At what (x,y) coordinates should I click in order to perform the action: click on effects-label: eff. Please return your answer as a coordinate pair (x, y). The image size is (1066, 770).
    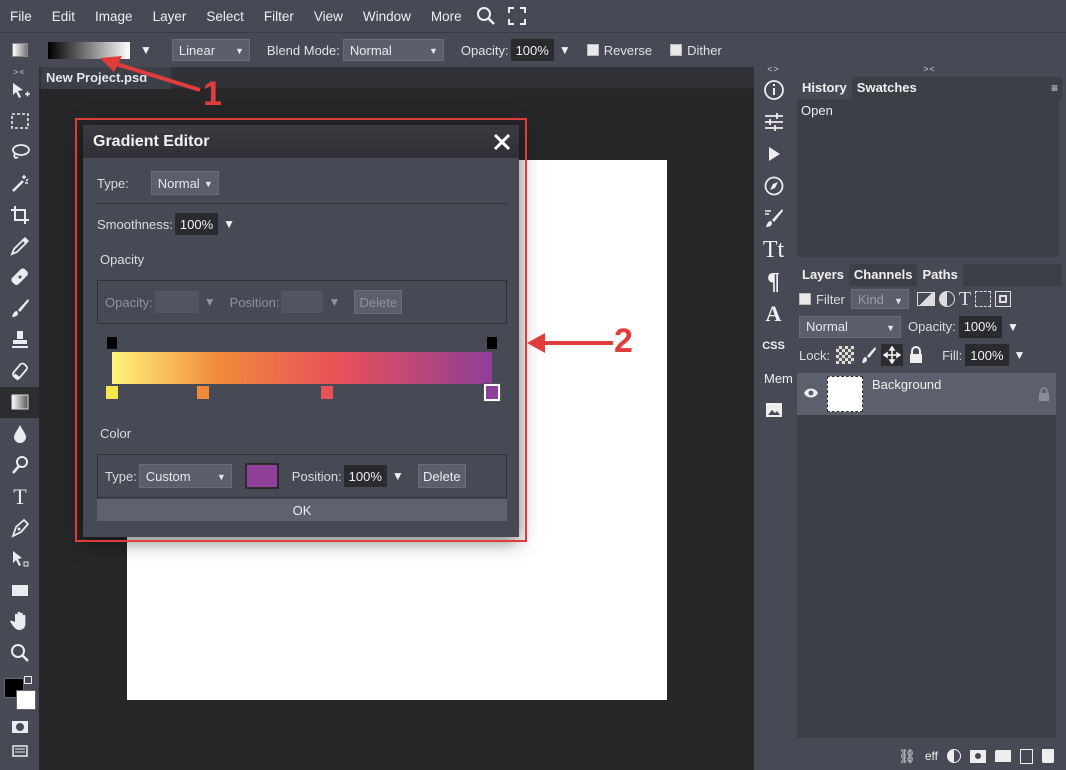
    Looking at the image, I should click on (931, 756).